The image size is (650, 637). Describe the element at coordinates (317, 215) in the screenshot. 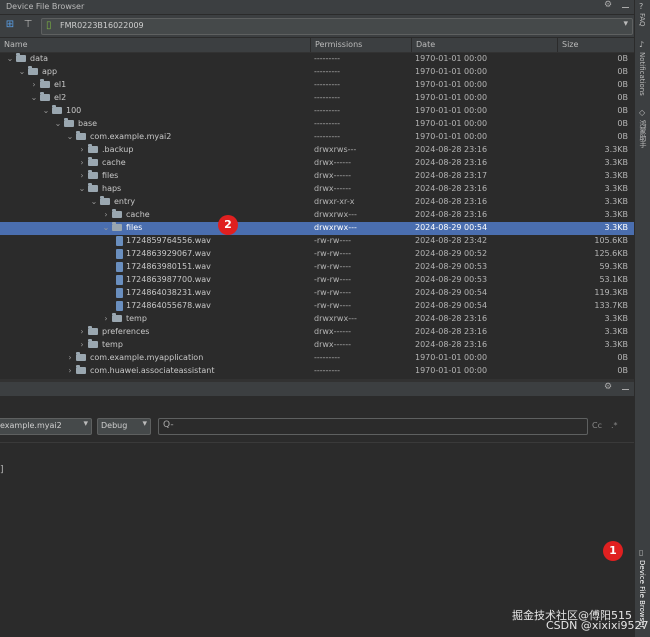

I see `table-row: › cache drwxrwx--- 2024-08-28 23:16 3.3KB` at that location.